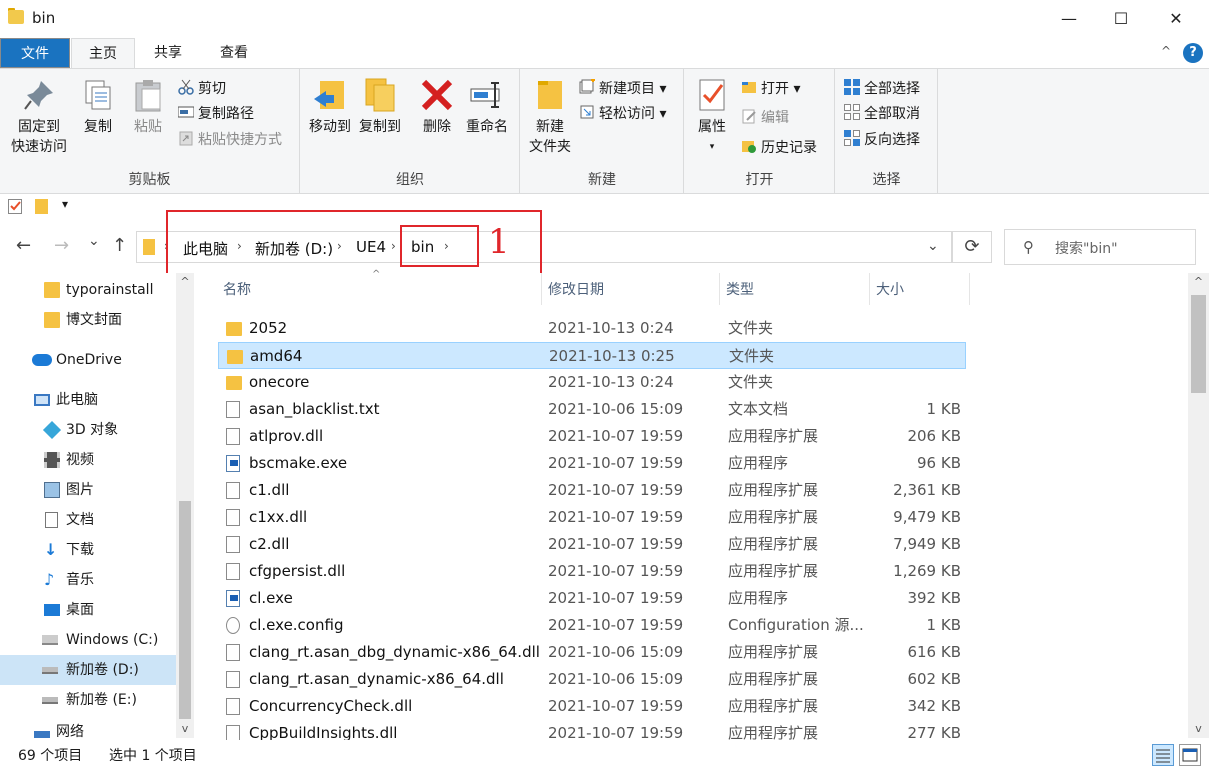  Describe the element at coordinates (882, 89) in the screenshot. I see `select-all-button: 全部选择` at that location.